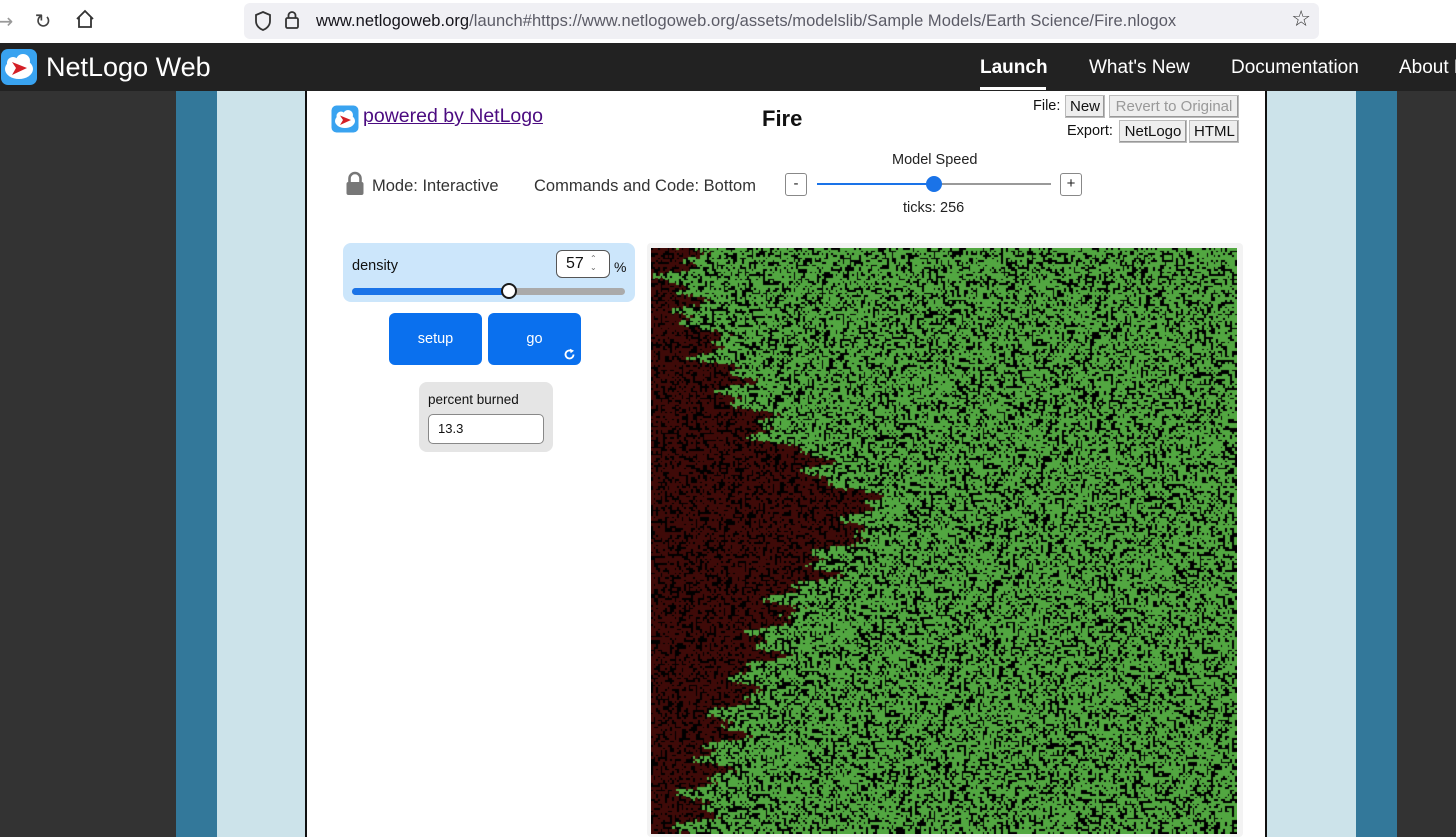  I want to click on export-label: Export:, so click(1090, 131).